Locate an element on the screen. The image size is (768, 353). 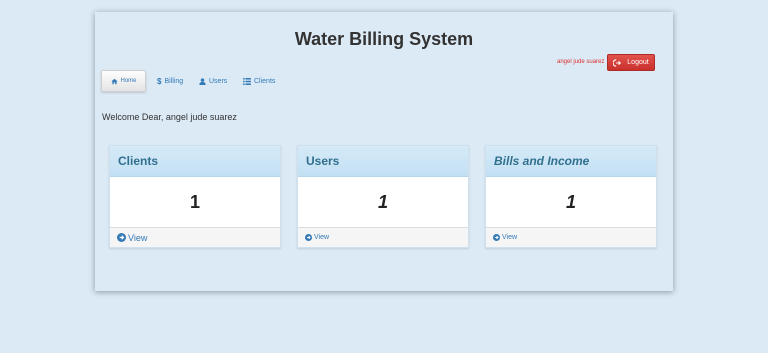
logout-button: Logout is located at coordinates (631, 62).